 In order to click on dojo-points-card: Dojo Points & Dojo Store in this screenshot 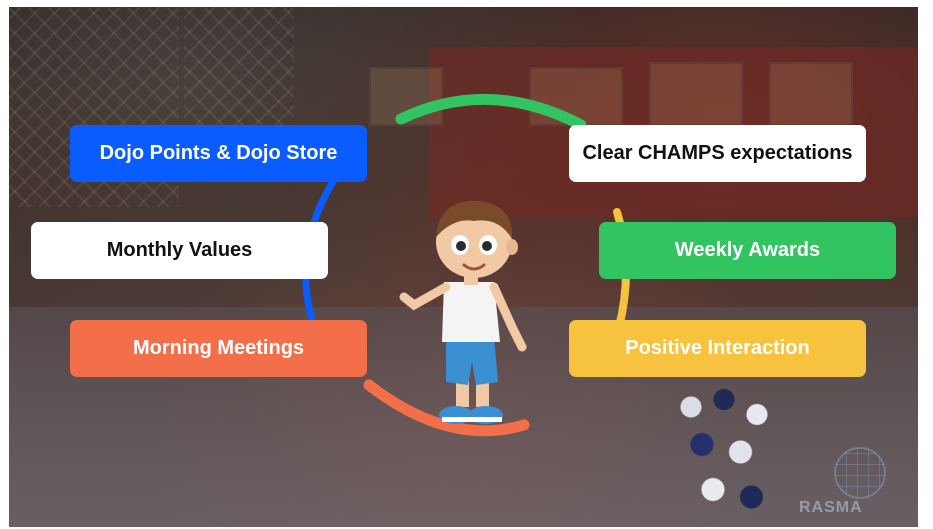, I will do `click(218, 153)`.